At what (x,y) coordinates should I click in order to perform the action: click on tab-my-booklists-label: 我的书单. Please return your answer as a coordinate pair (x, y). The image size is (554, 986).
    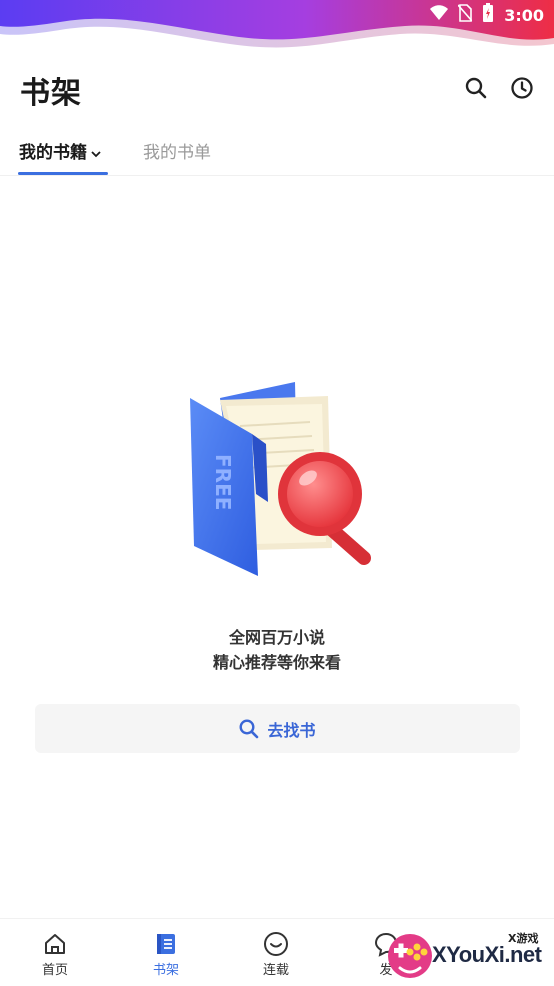
    Looking at the image, I should click on (177, 153).